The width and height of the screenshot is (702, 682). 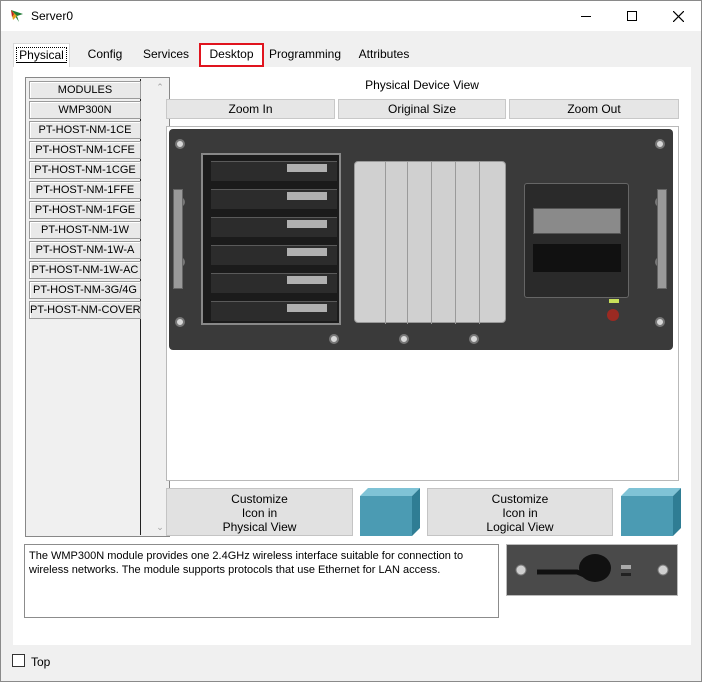 What do you see at coordinates (651, 512) in the screenshot?
I see `logical-cube-icon` at bounding box center [651, 512].